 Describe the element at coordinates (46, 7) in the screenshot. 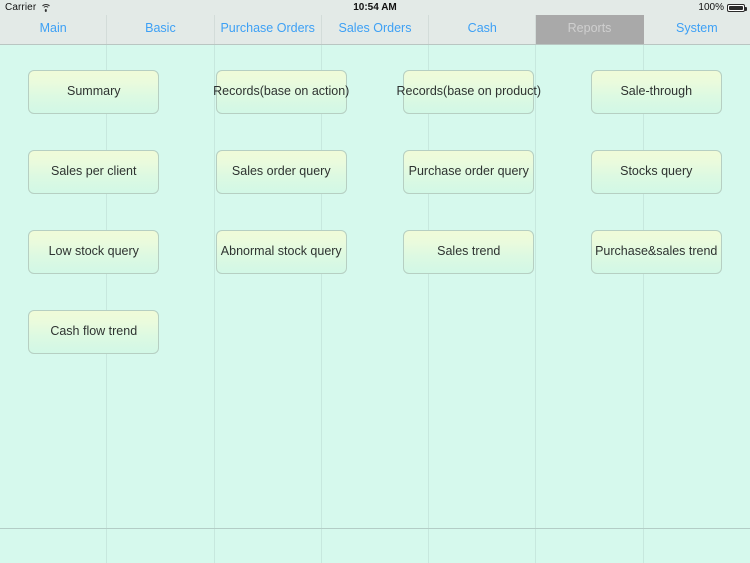

I see `wifi-icon` at that location.